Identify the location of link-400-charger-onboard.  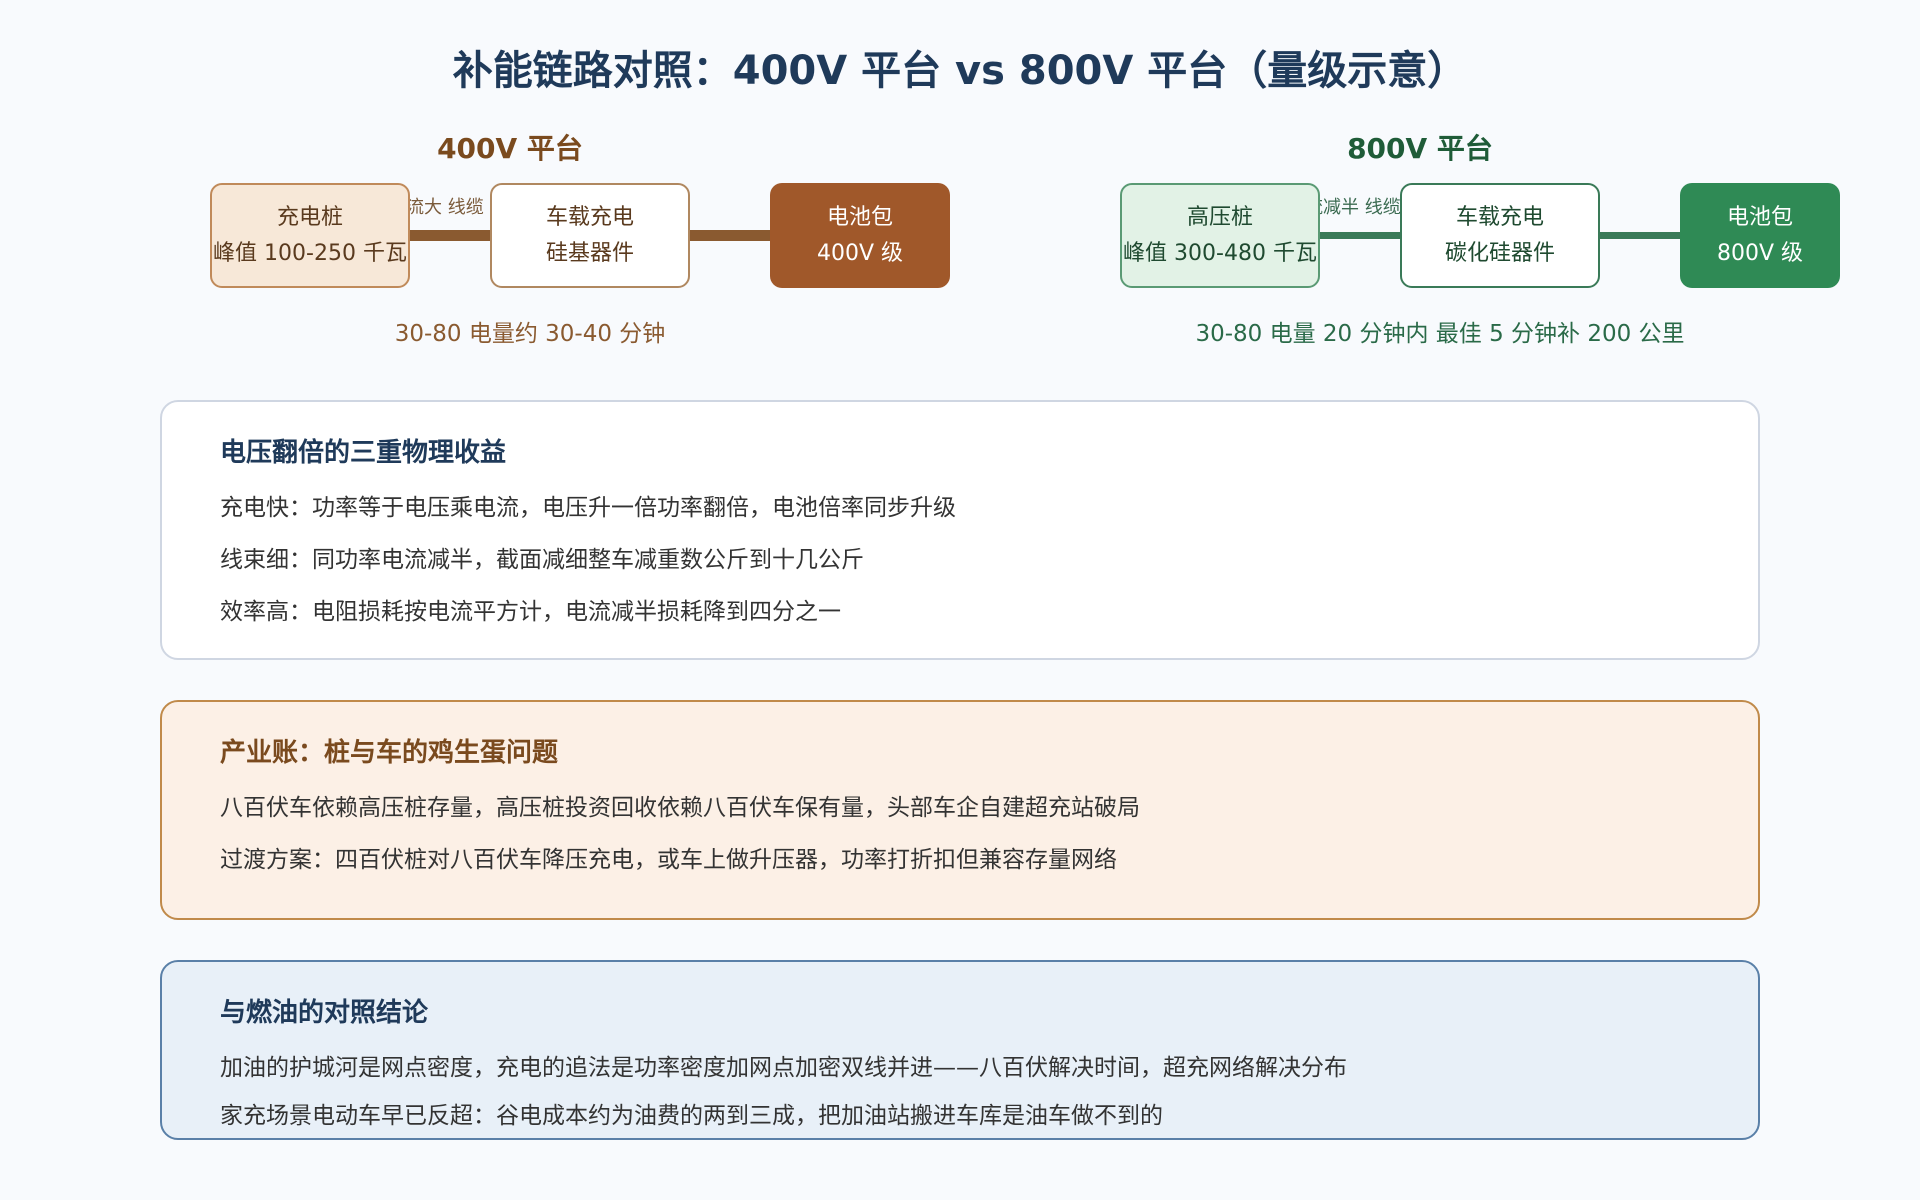
(451, 235).